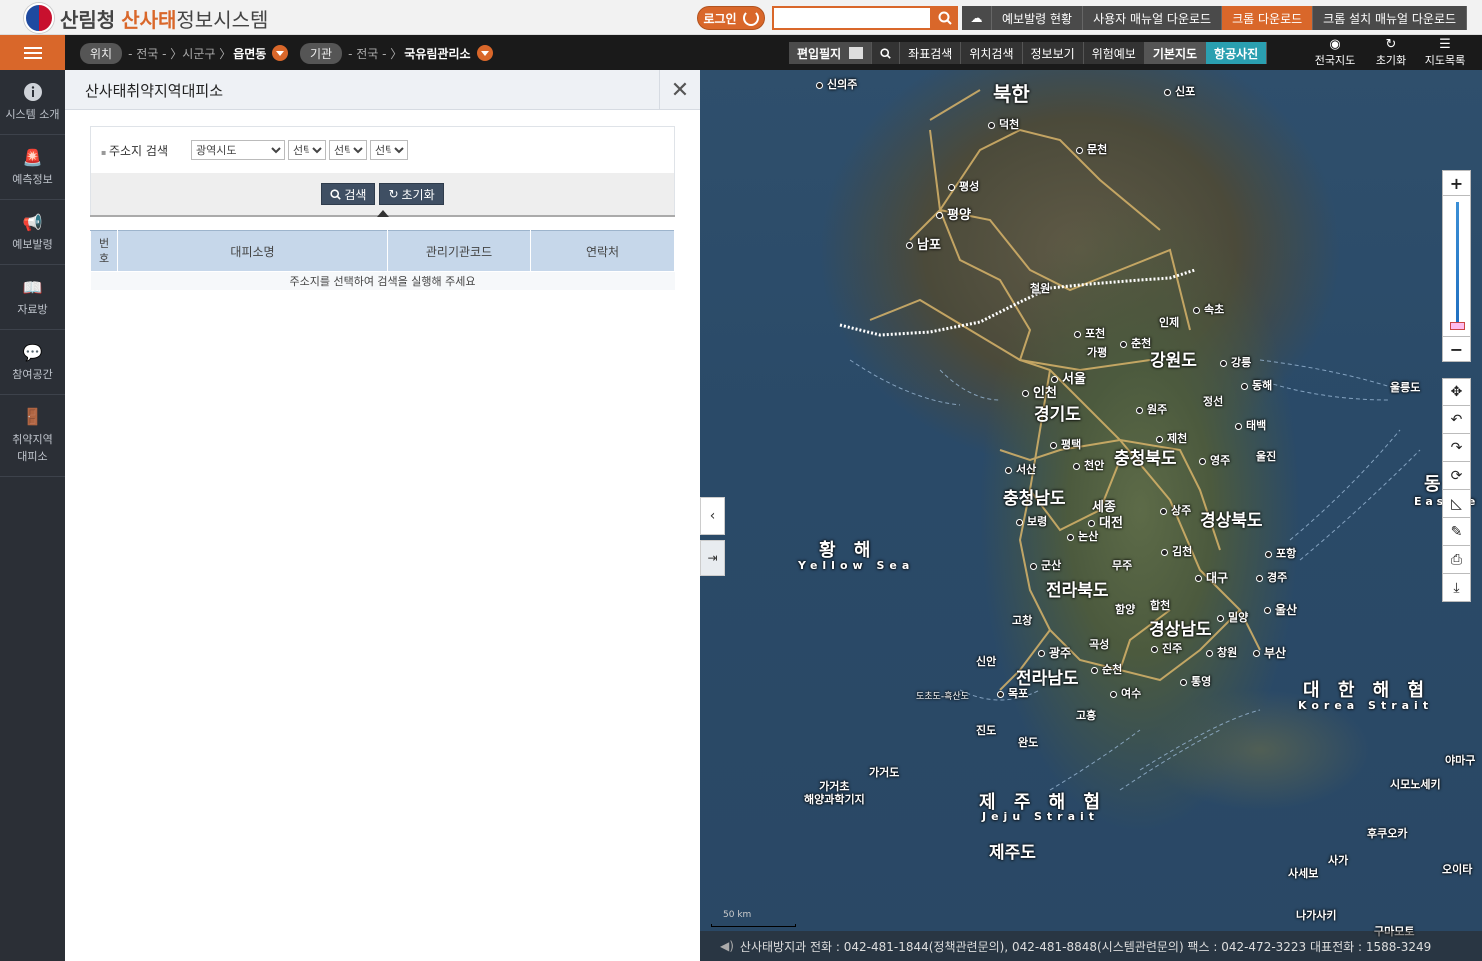  Describe the element at coordinates (348, 150) in the screenshot. I see `district-select: 선택` at that location.